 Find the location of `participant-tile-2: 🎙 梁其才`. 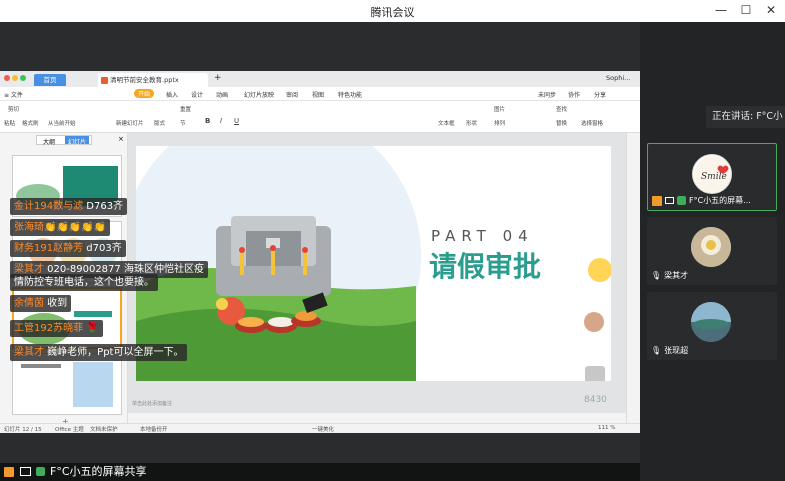

participant-tile-2: 🎙 梁其才 is located at coordinates (712, 251).